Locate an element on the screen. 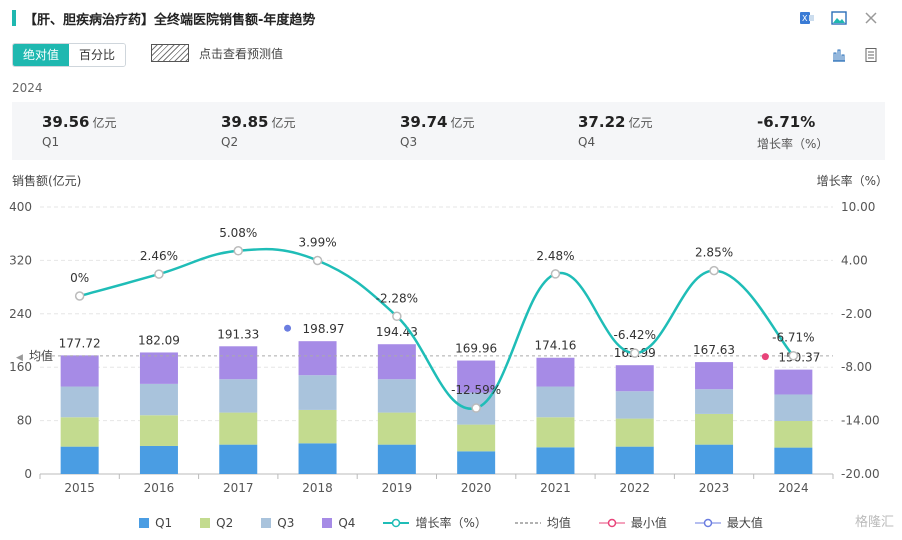  legend-item-q1: Q1 is located at coordinates (155, 522).